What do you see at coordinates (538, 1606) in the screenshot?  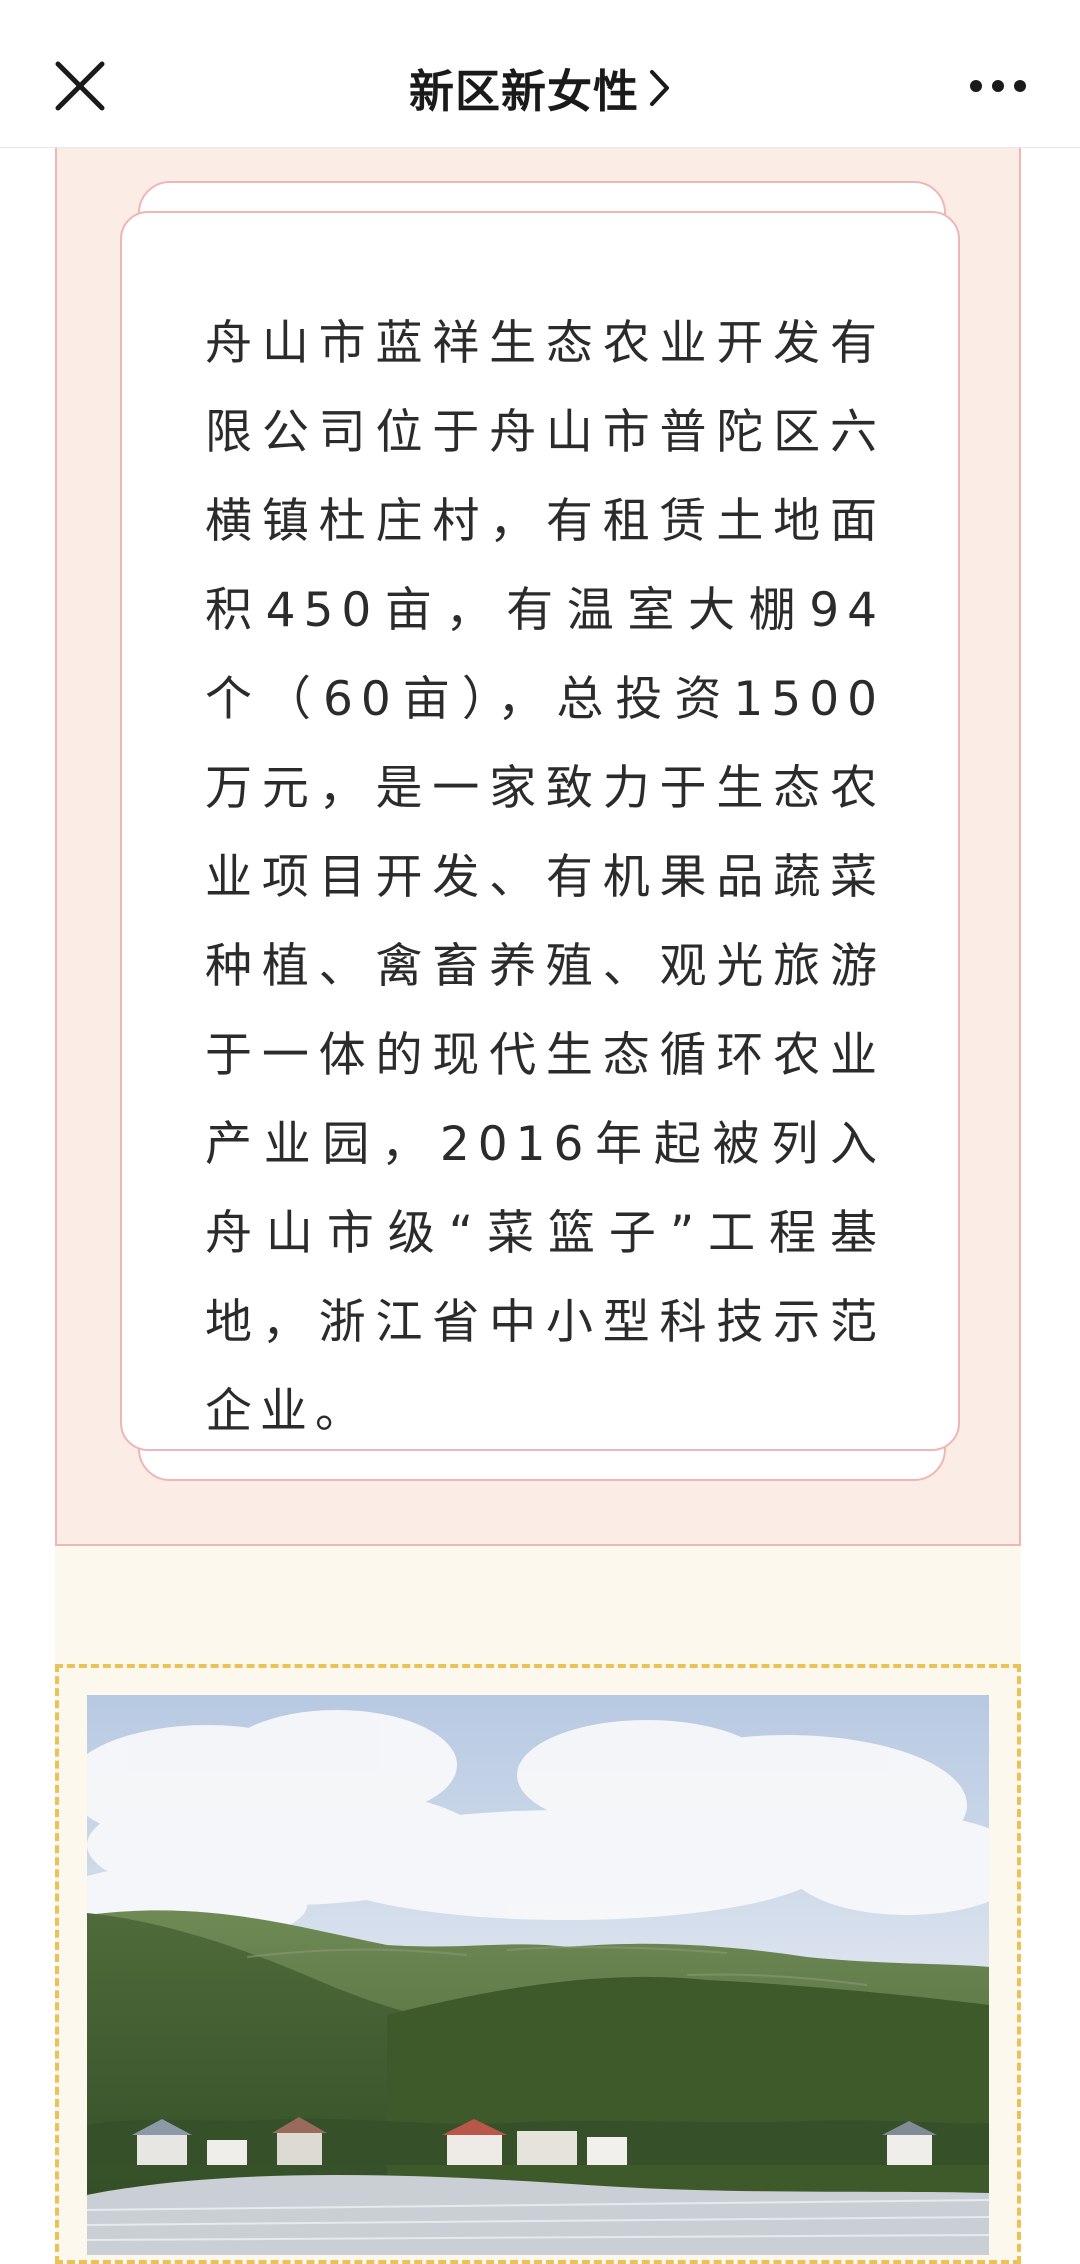 I see `section-spacer` at bounding box center [538, 1606].